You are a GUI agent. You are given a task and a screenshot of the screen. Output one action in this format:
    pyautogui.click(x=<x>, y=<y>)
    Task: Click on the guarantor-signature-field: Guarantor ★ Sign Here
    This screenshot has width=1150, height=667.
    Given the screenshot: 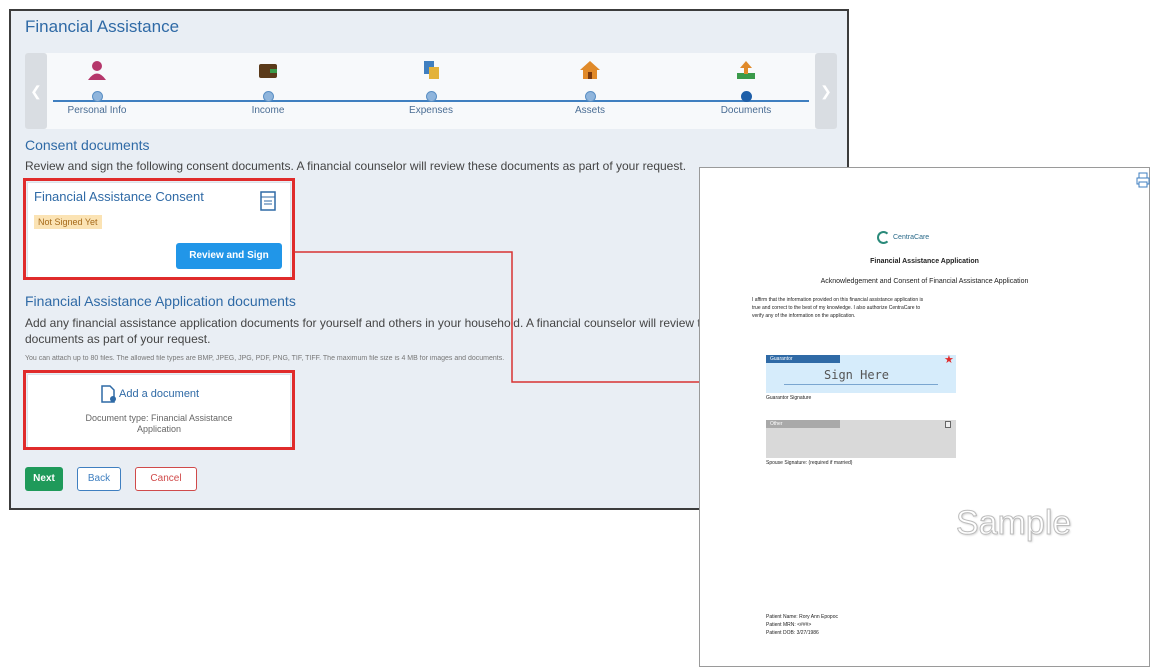 What is the action you would take?
    pyautogui.click(x=861, y=373)
    